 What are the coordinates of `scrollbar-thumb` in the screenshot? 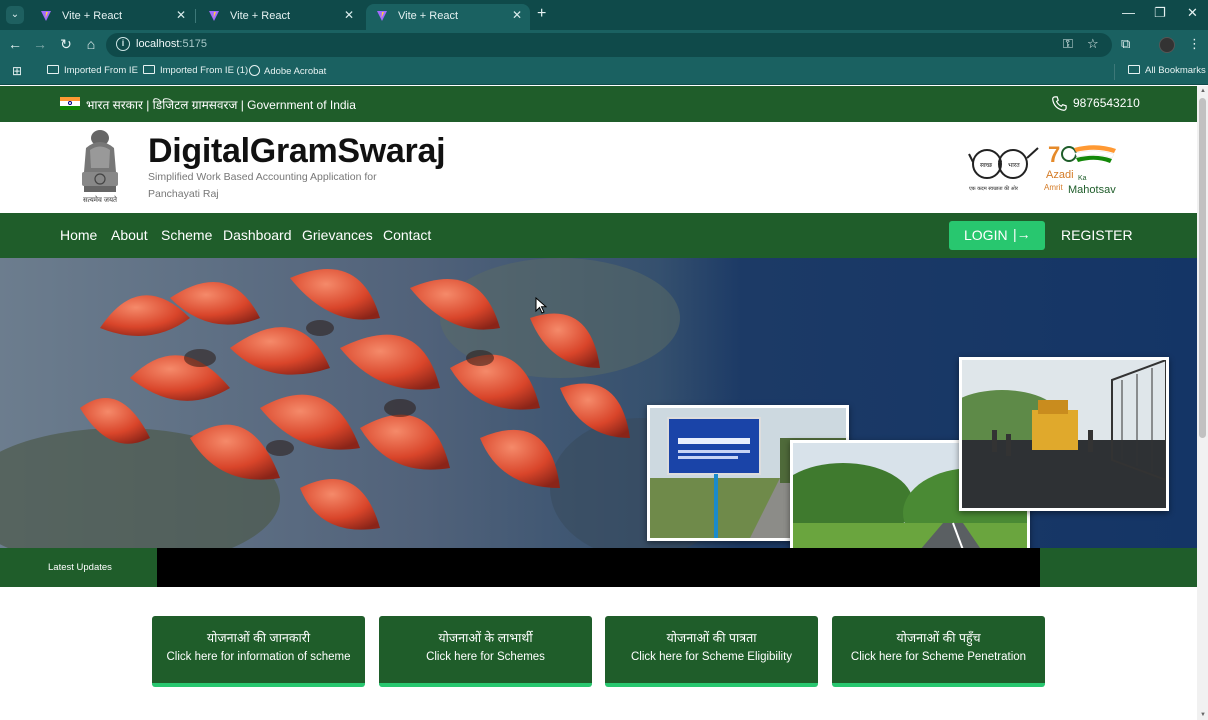 It's located at (1202, 268).